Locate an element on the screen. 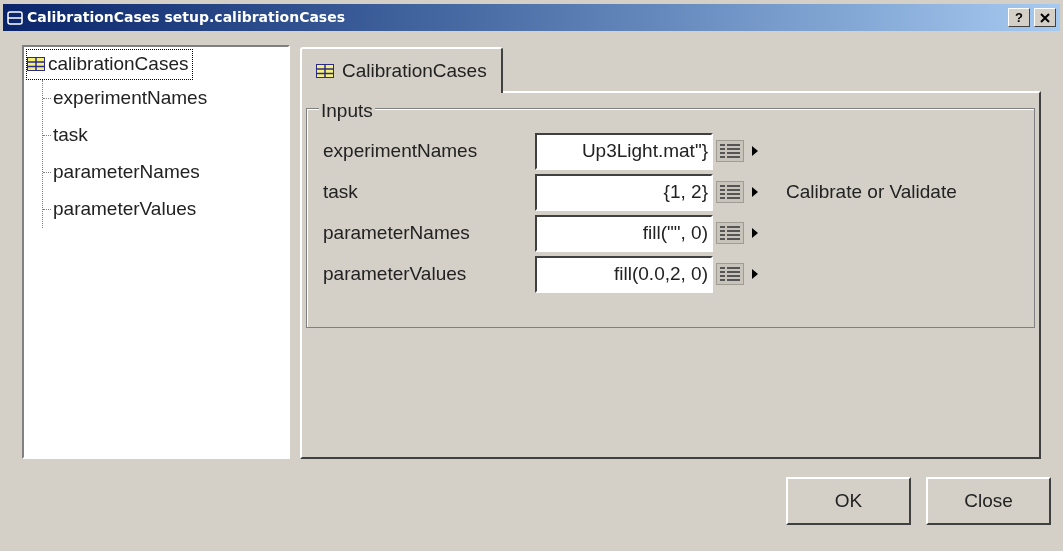 The image size is (1063, 551). tree-item: calibrationCases is located at coordinates (110, 64).